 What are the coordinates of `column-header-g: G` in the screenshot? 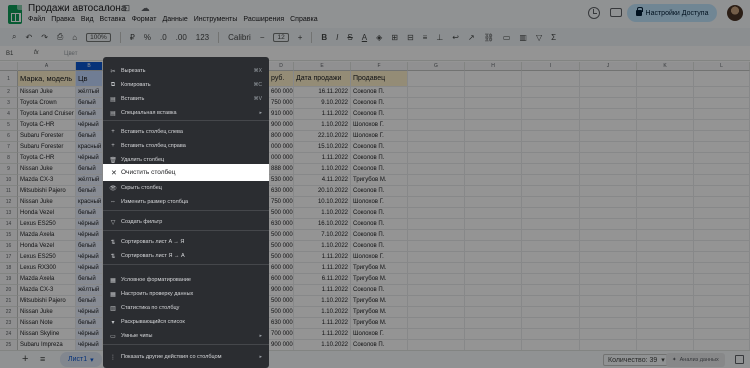 It's located at (436, 66).